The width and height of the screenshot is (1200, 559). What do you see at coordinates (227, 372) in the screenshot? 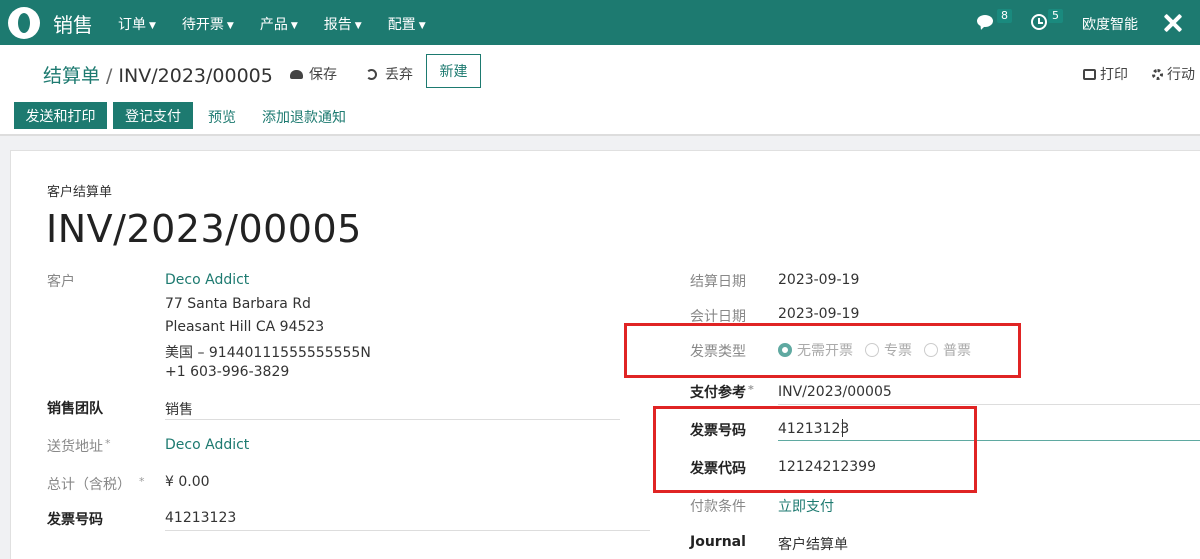
I see `address-line-4: +1 603-996-3829` at bounding box center [227, 372].